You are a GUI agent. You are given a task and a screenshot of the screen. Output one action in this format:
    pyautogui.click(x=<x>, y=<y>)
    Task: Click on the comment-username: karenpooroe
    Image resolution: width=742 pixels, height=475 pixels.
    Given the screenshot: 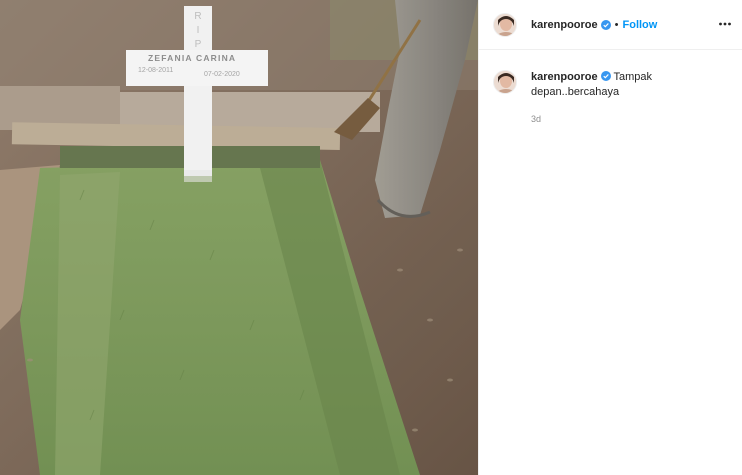 What is the action you would take?
    pyautogui.click(x=564, y=77)
    